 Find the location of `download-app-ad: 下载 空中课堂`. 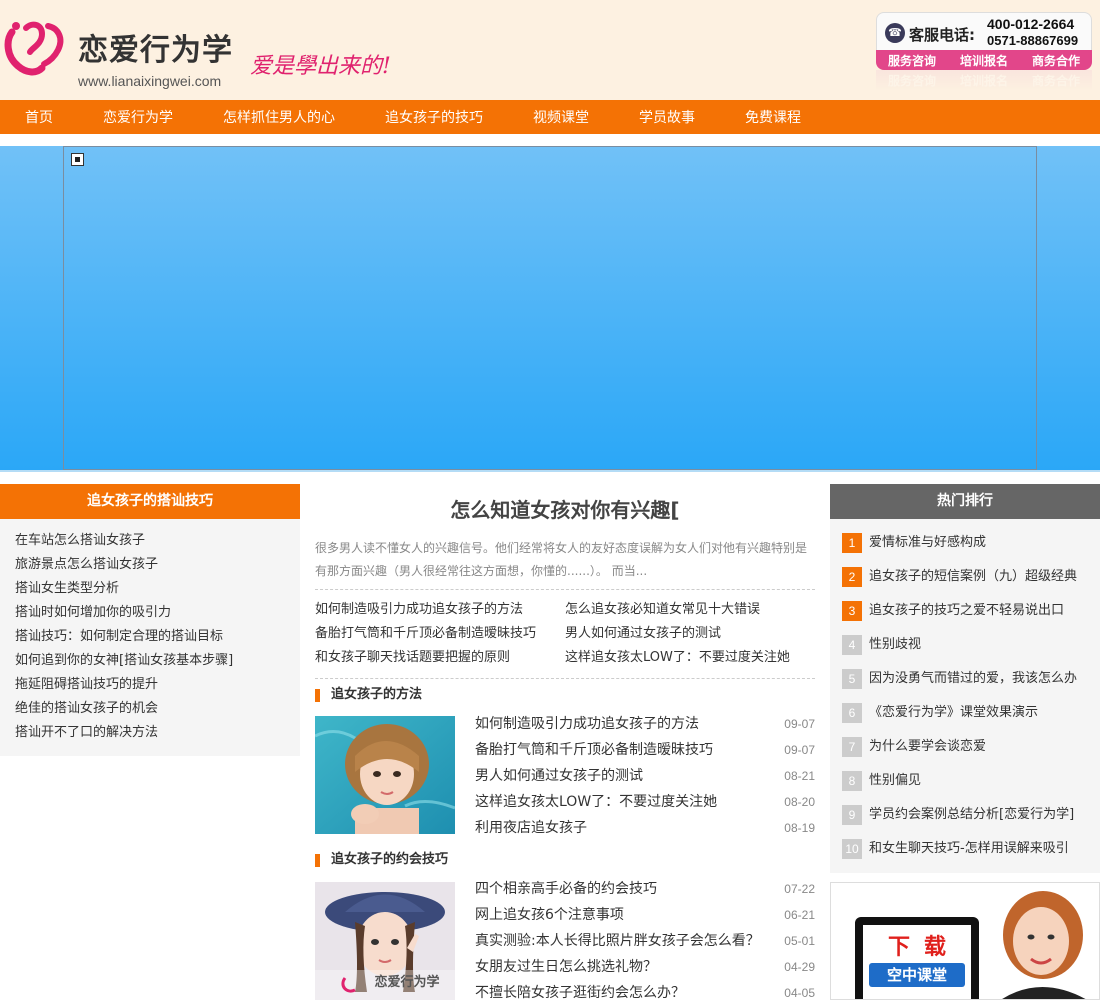

download-app-ad: 下载 空中课堂 is located at coordinates (965, 941).